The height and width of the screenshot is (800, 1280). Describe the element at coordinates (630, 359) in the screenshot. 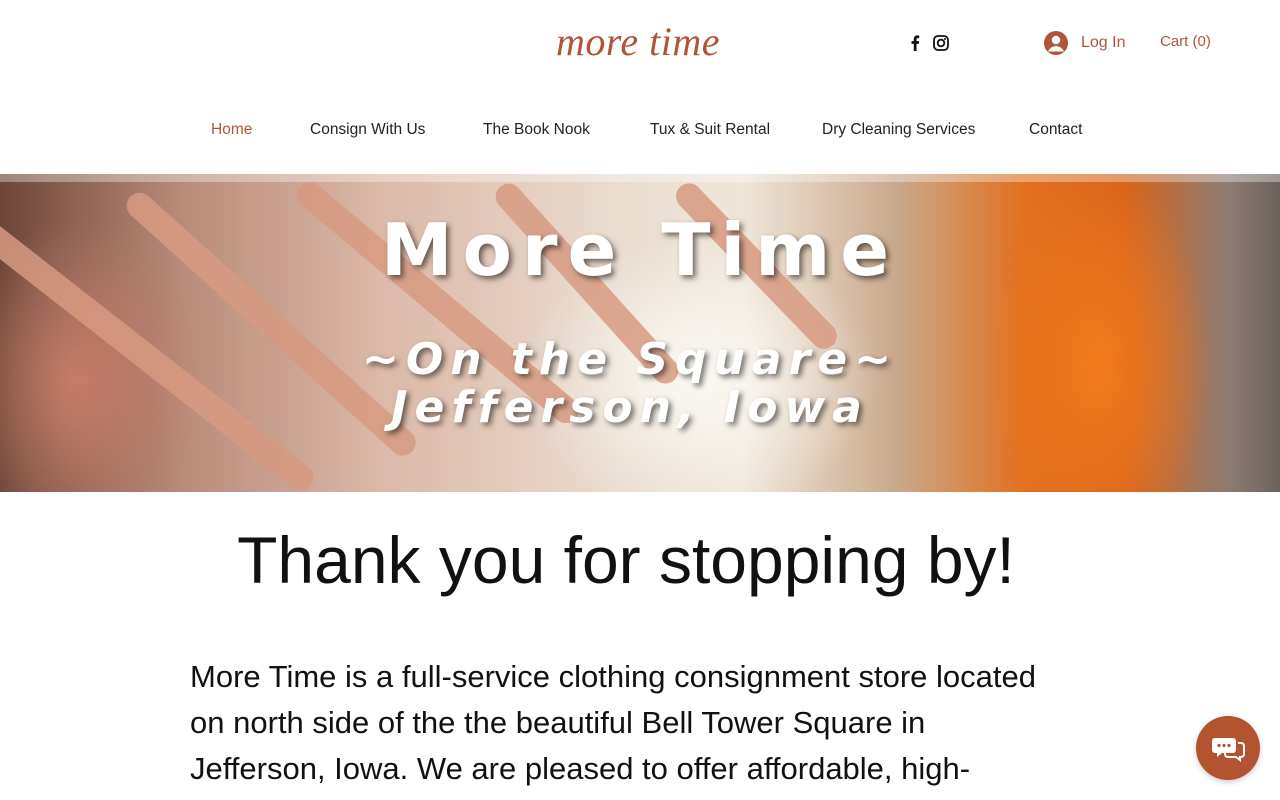

I see `hero-subtitle-line1: ~On the Square~` at that location.